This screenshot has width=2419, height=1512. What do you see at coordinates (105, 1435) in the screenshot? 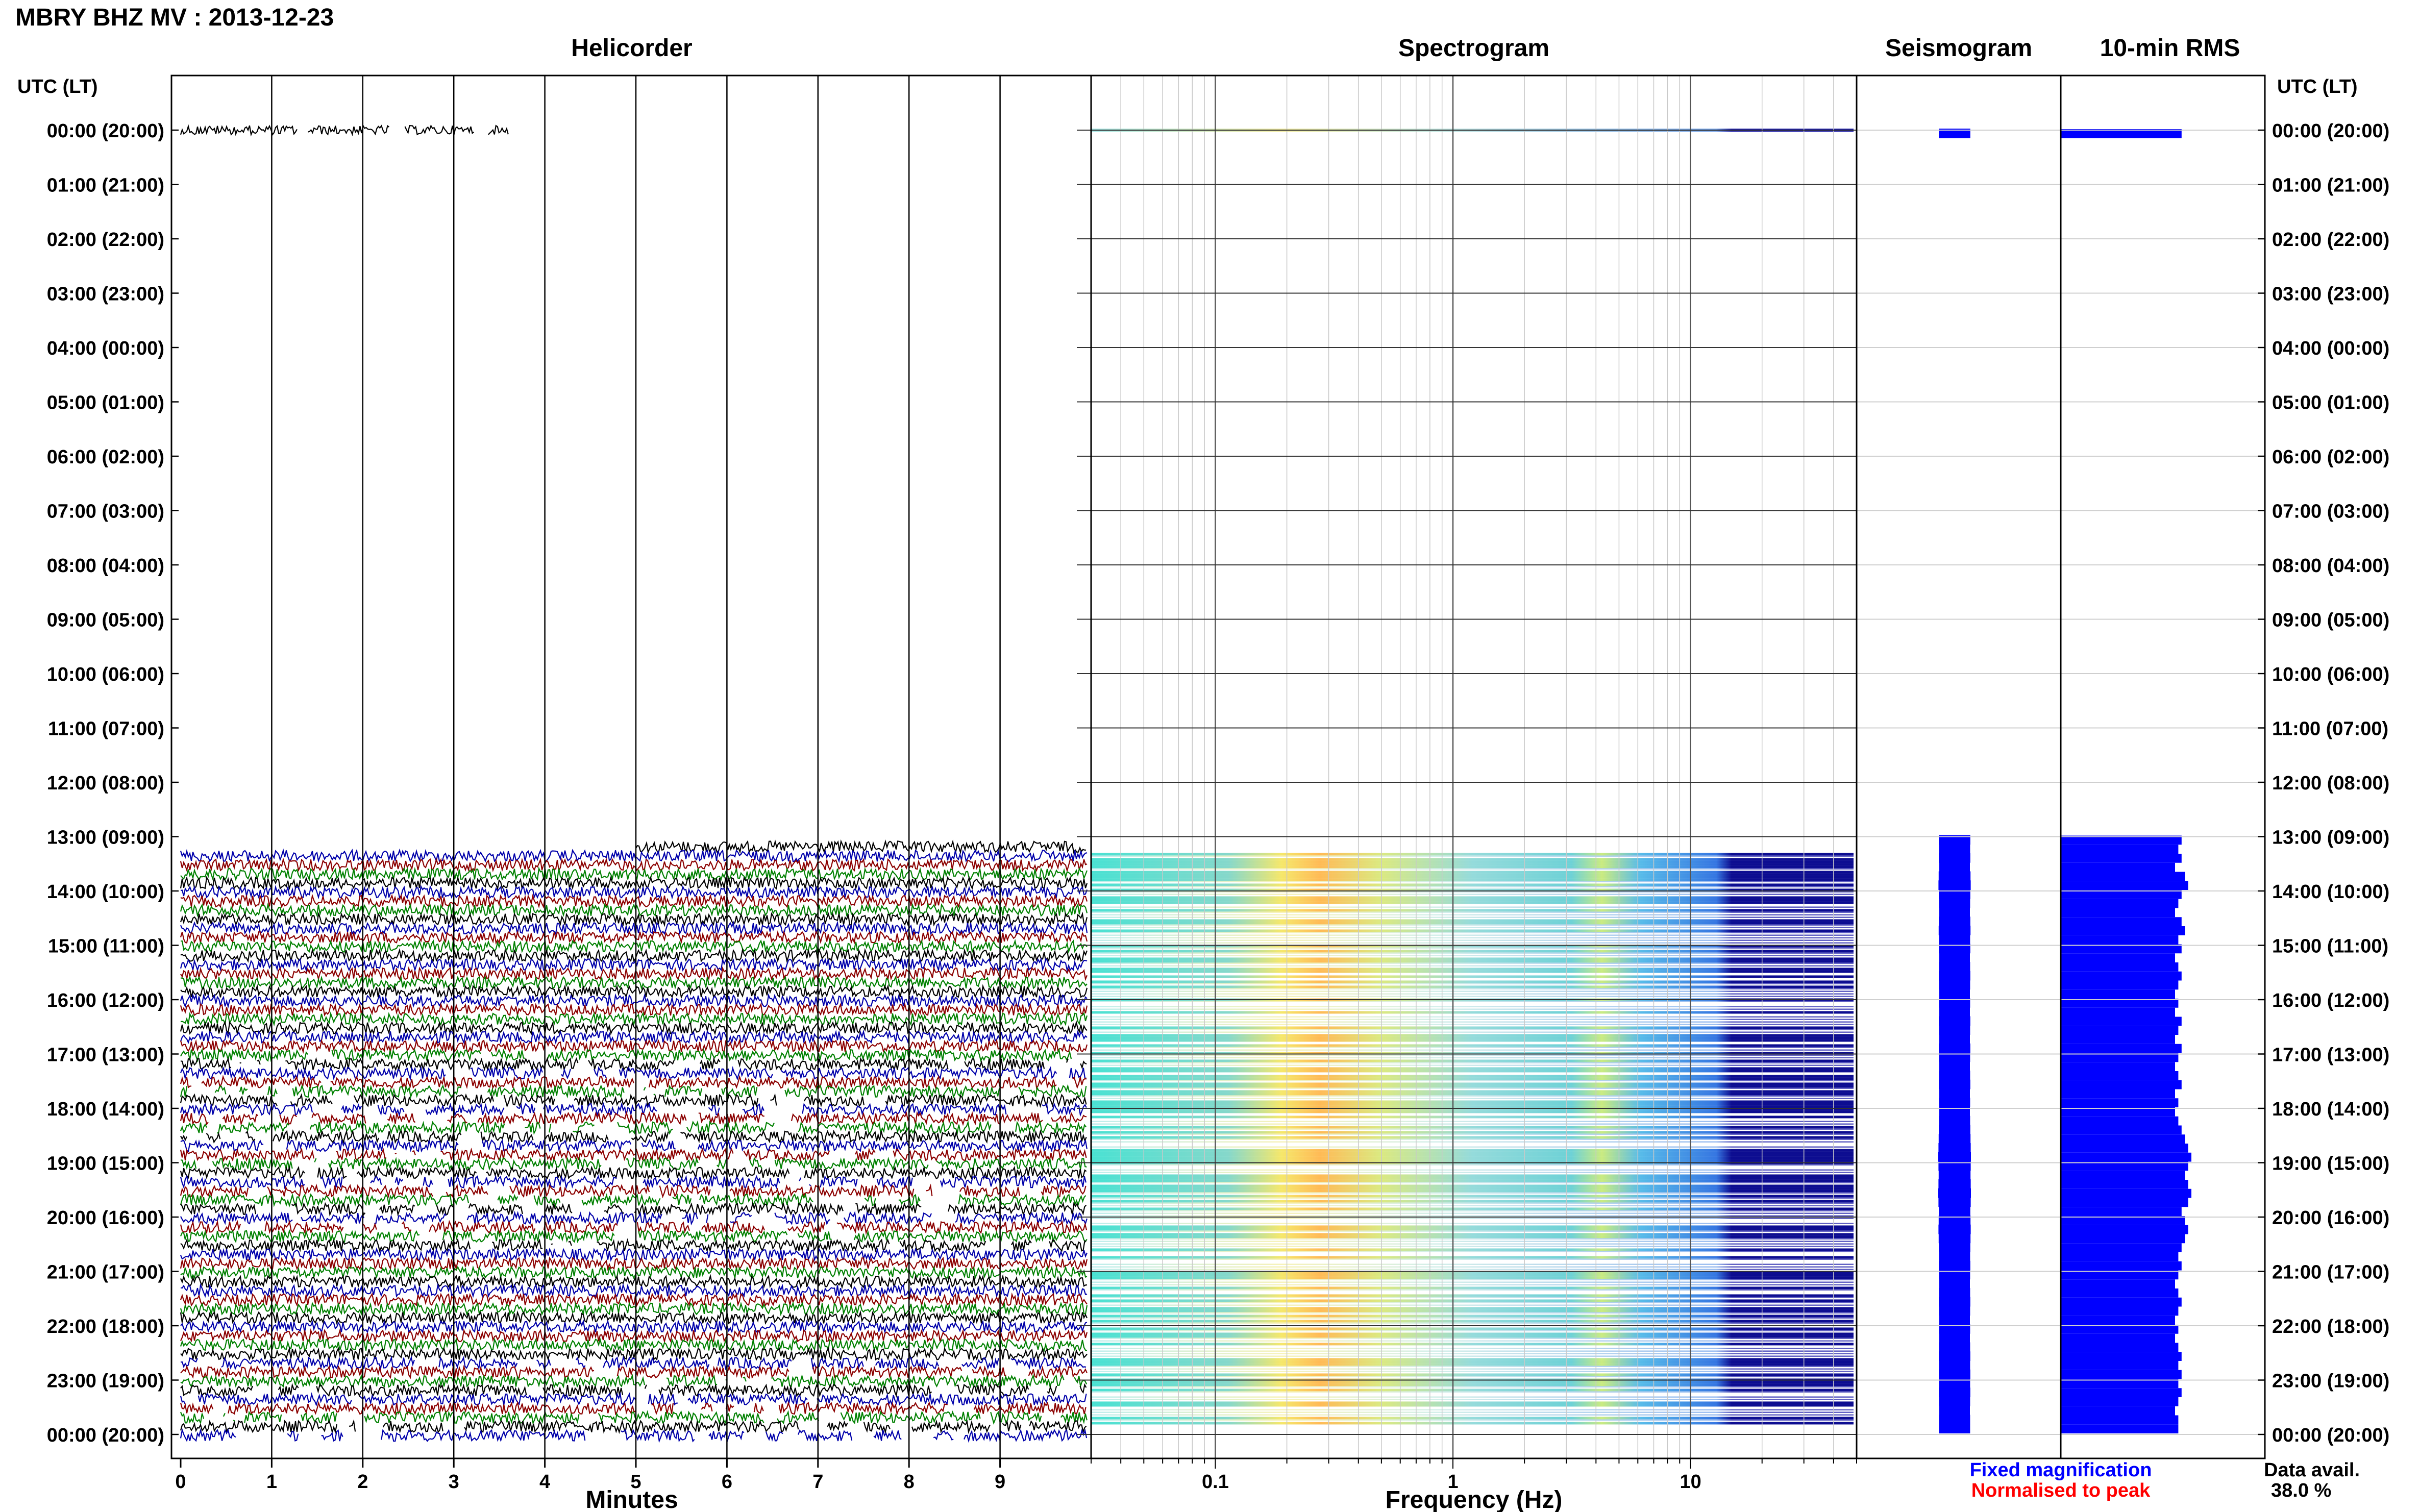
I see `time-label-left: 00:00 (20:00)` at bounding box center [105, 1435].